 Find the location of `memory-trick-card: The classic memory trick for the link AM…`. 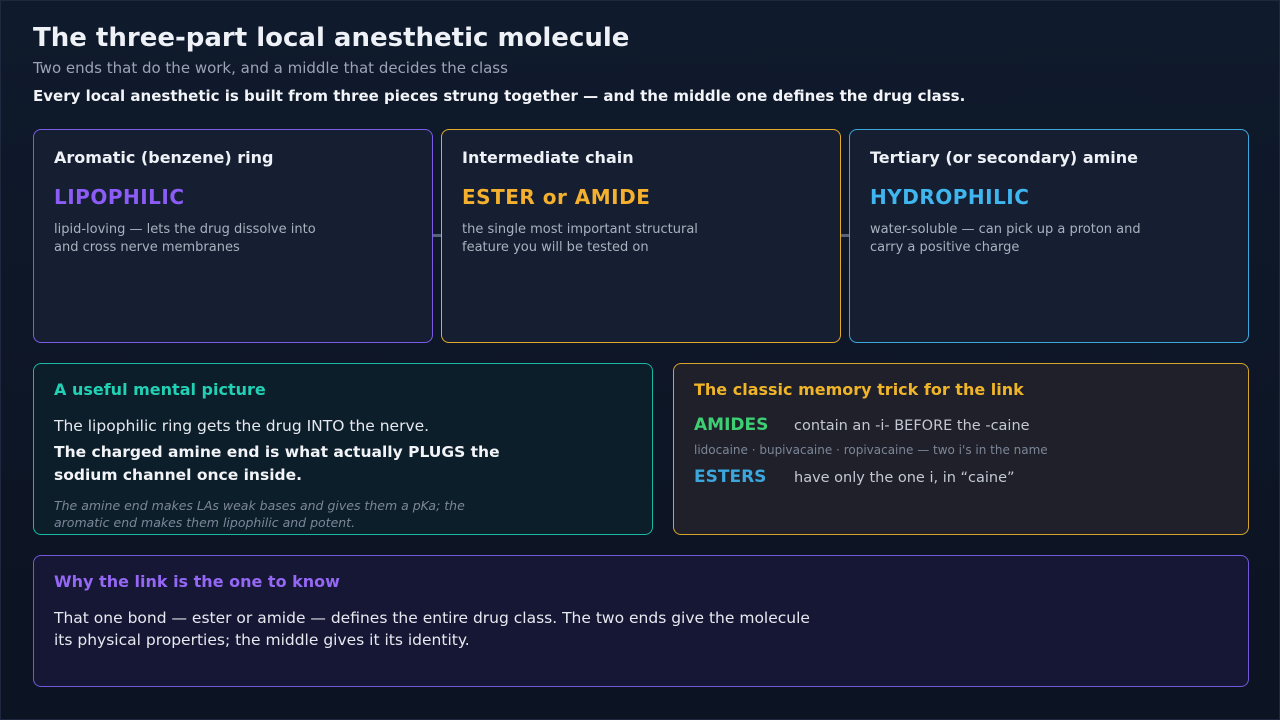

memory-trick-card: The classic memory trick for the link AM… is located at coordinates (961, 449).